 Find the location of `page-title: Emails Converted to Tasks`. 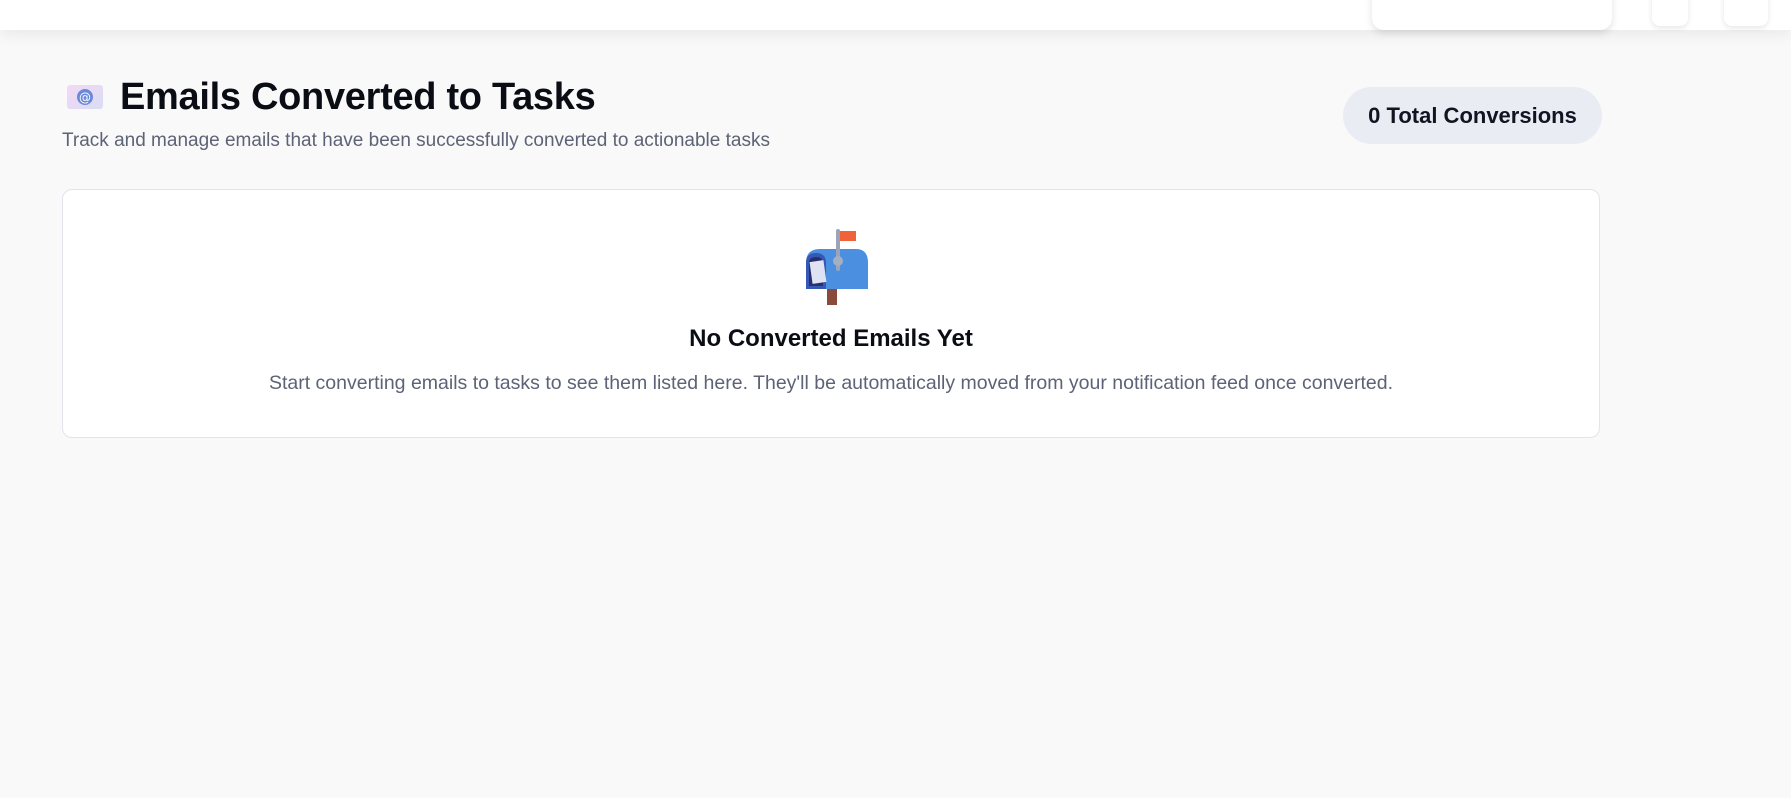

page-title: Emails Converted to Tasks is located at coordinates (358, 96).